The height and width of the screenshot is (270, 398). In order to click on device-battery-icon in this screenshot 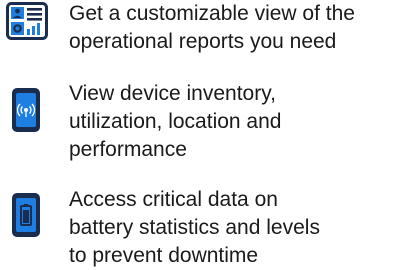, I will do `click(26, 215)`.